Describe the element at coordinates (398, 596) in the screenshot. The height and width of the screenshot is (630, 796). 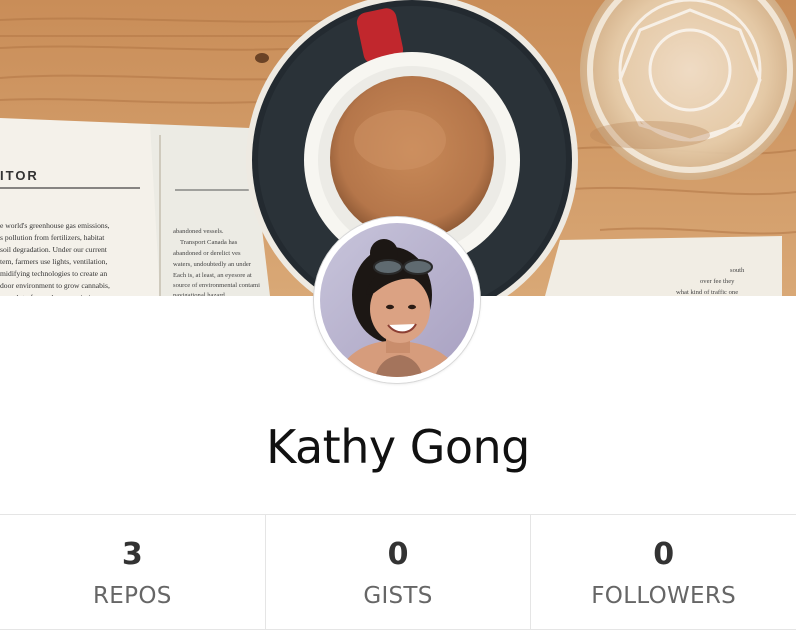
I see `gists-label: GISTS` at that location.